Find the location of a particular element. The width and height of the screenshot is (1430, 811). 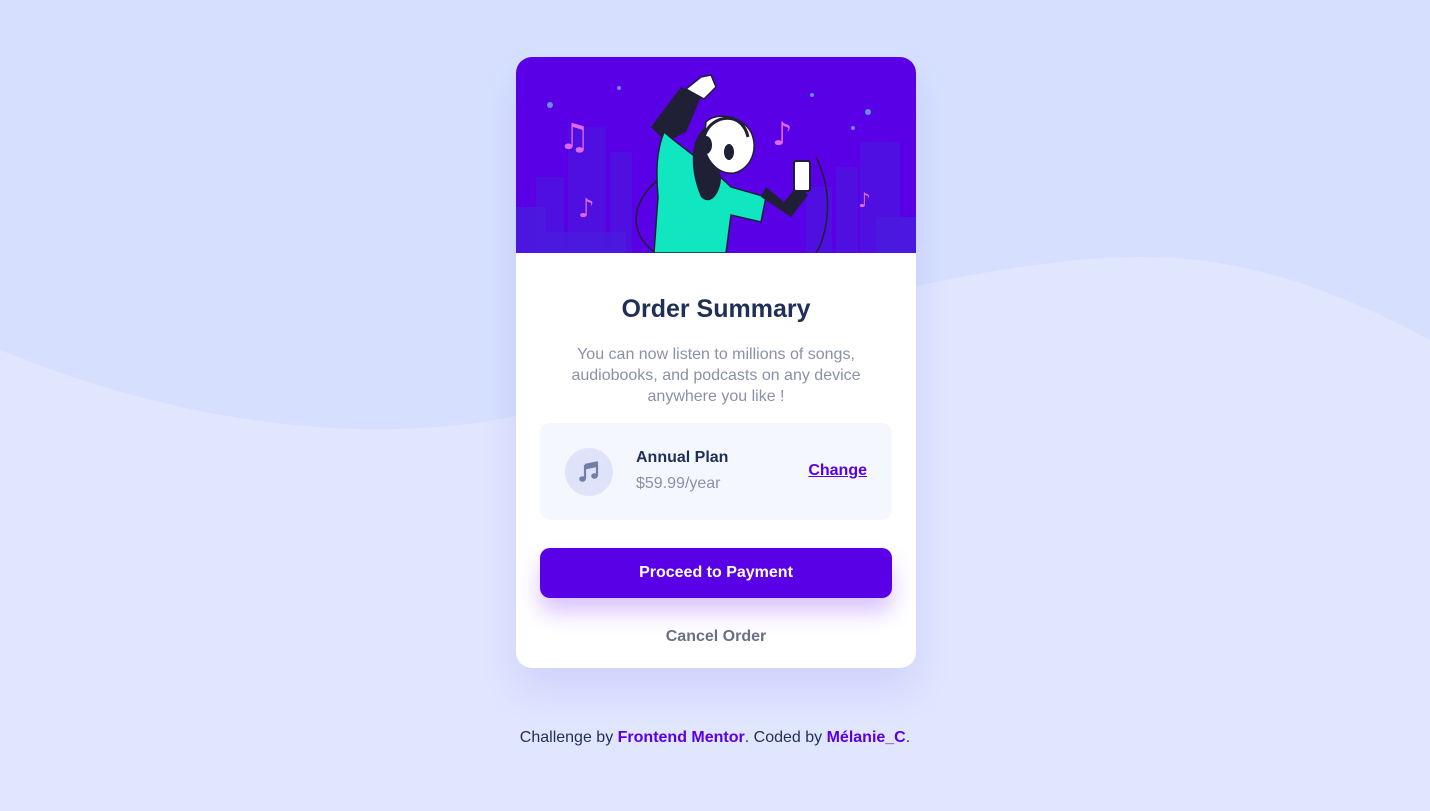

change-plan-link: Change is located at coordinates (837, 471).